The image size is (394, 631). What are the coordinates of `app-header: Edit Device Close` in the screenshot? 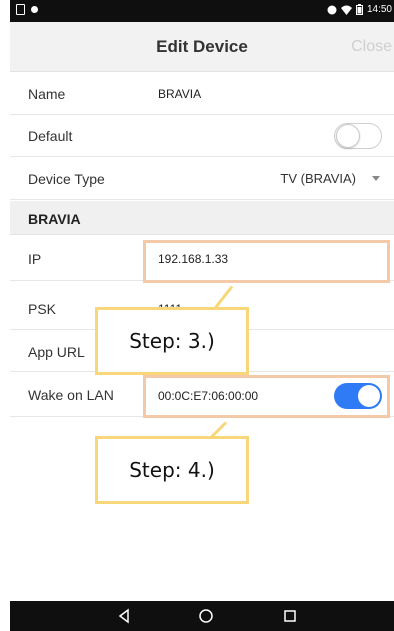 It's located at (202, 47).